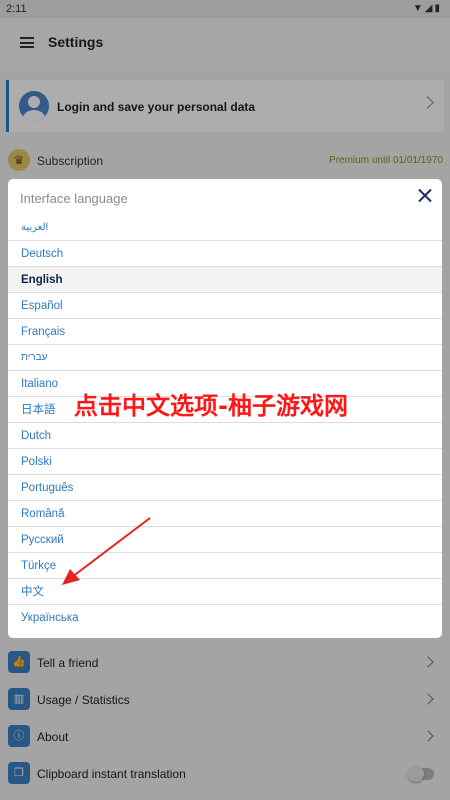 The image size is (450, 800). What do you see at coordinates (225, 618) in the screenshot?
I see `language-option-ukrainian: Українська` at bounding box center [225, 618].